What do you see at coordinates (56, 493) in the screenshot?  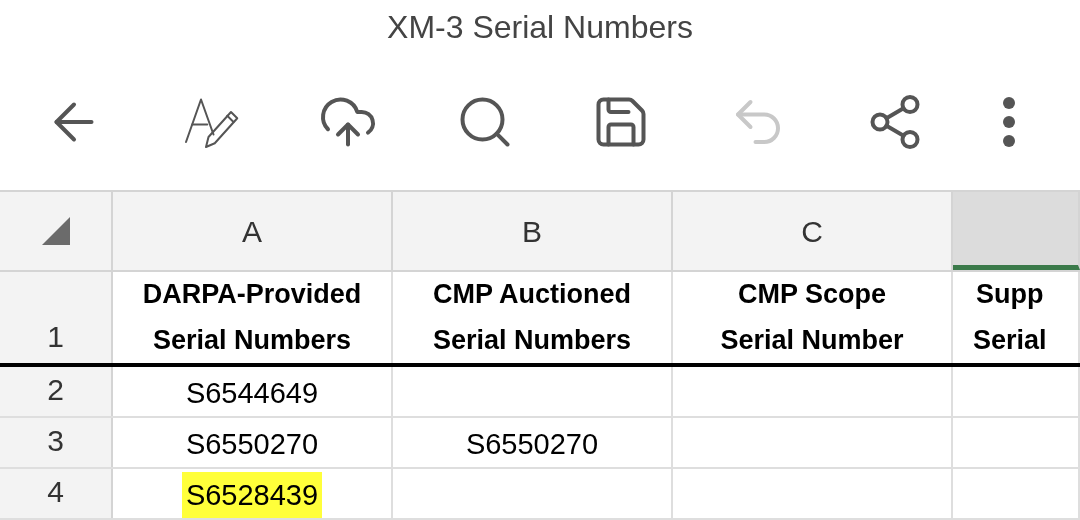 I see `row-number: 4` at bounding box center [56, 493].